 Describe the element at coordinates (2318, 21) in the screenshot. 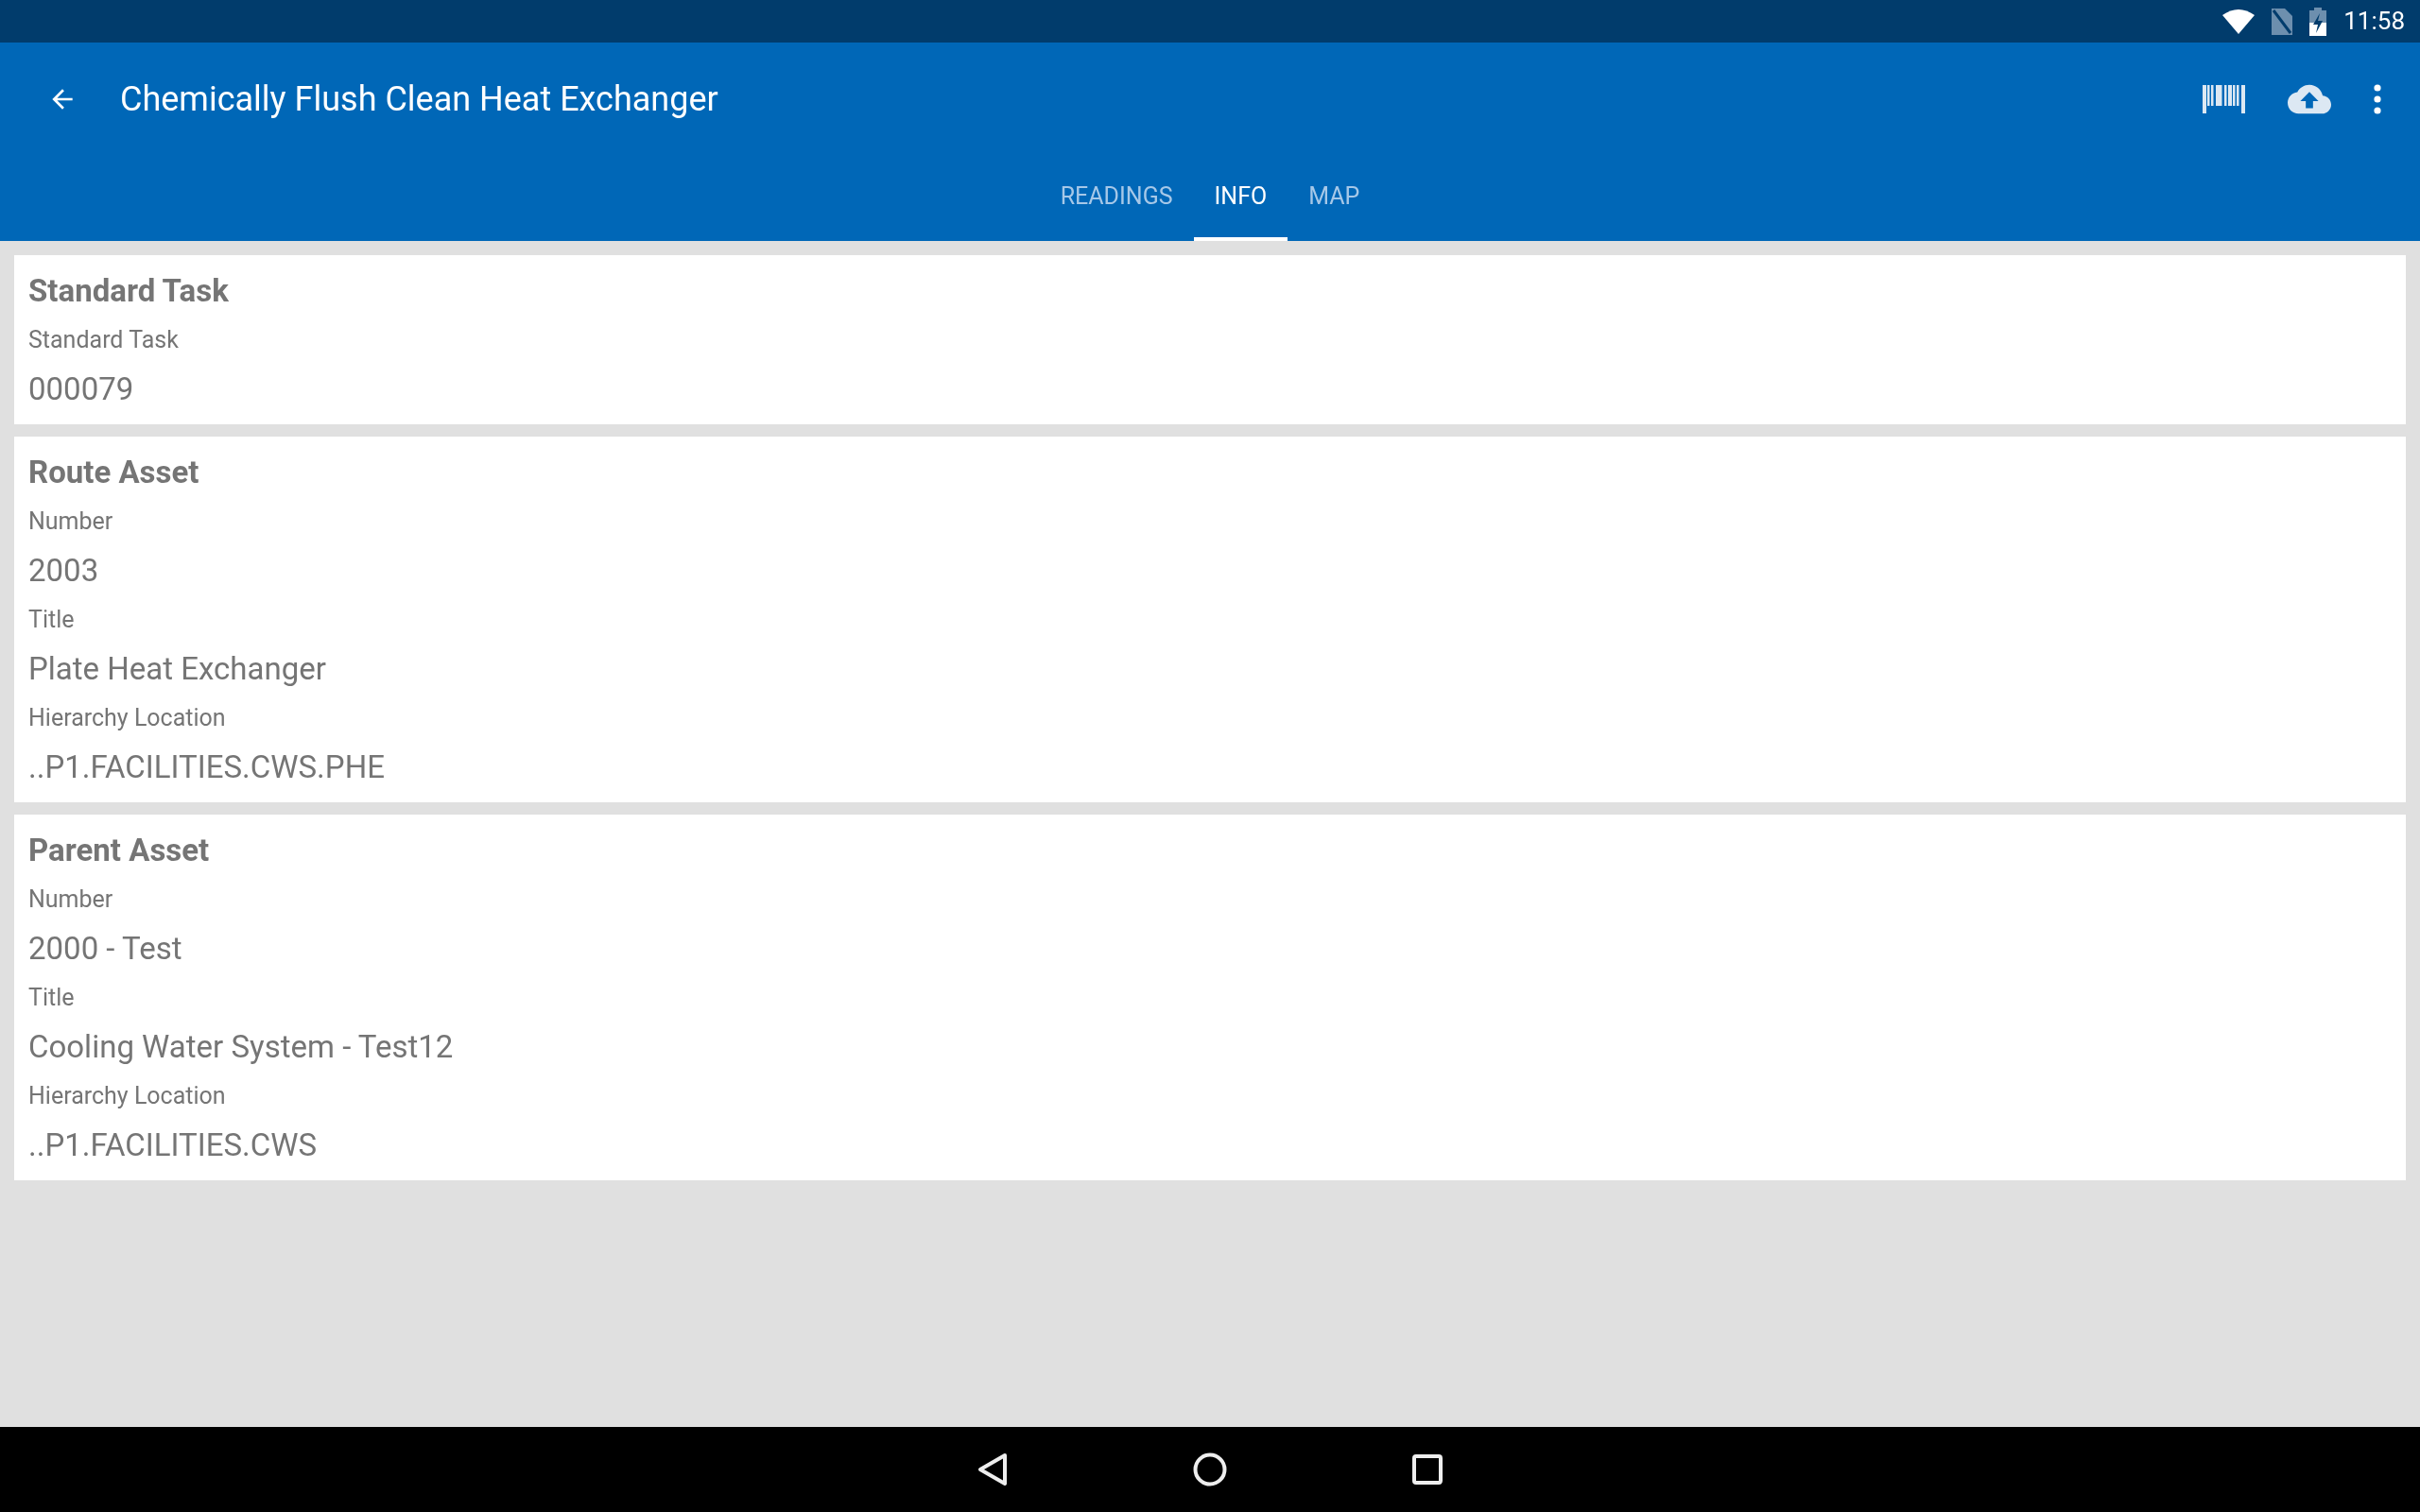

I see `battery-charging-icon` at that location.